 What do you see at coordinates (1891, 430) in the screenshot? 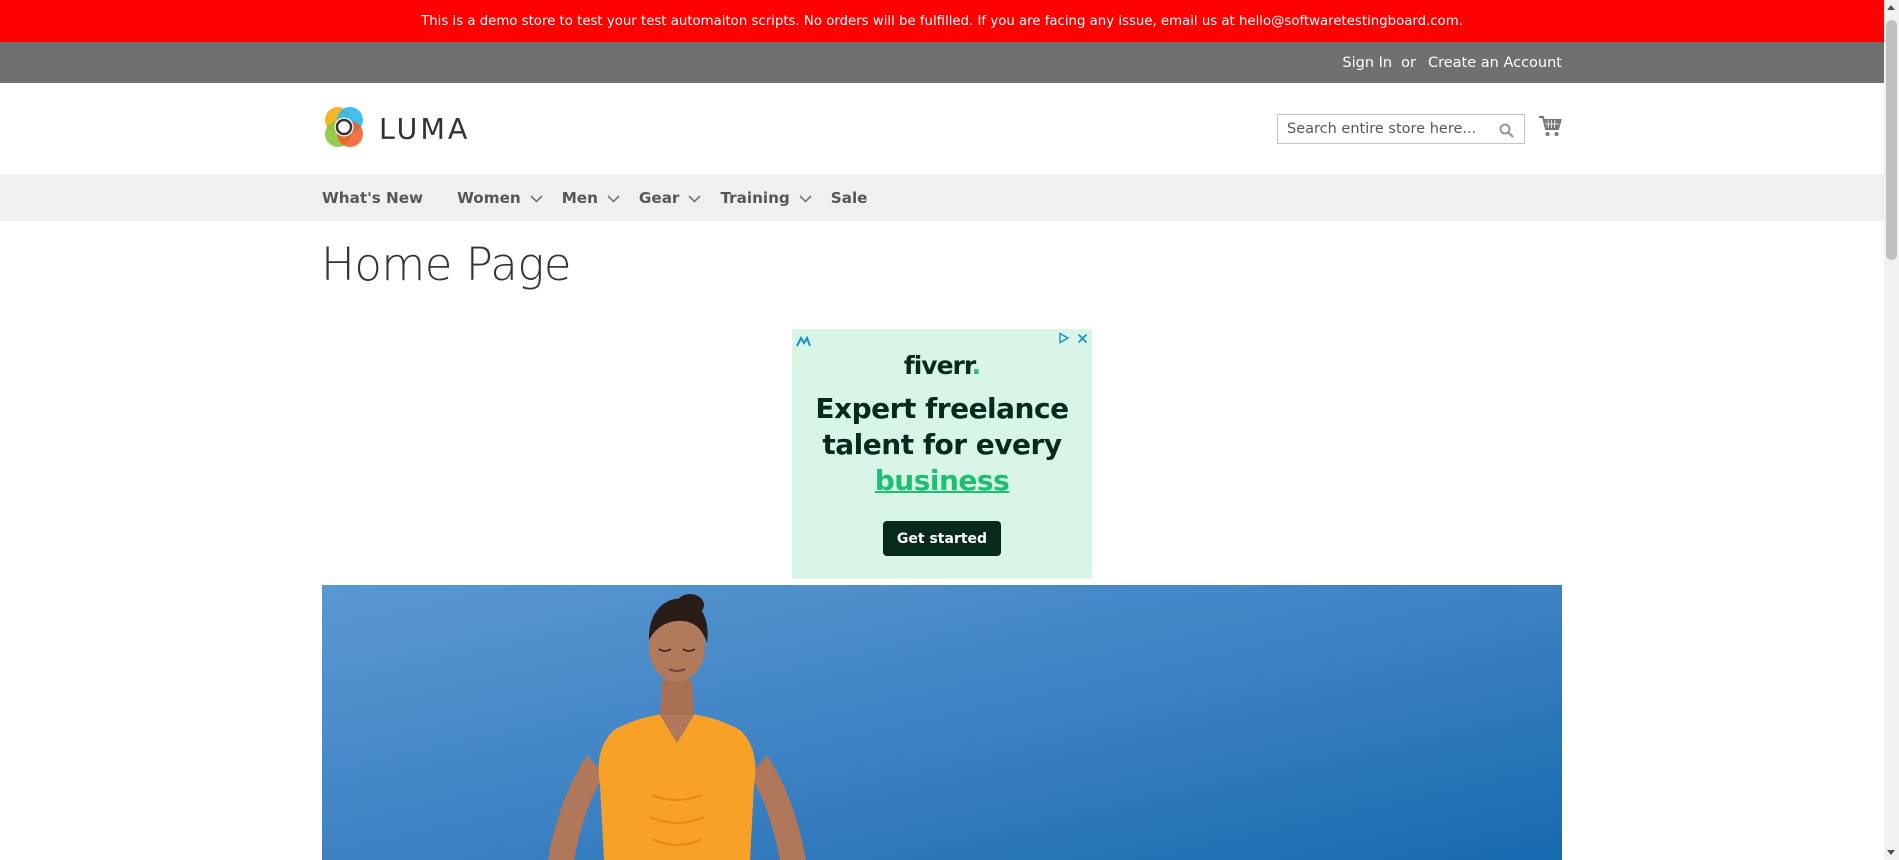
I see `page-scrollbar` at bounding box center [1891, 430].